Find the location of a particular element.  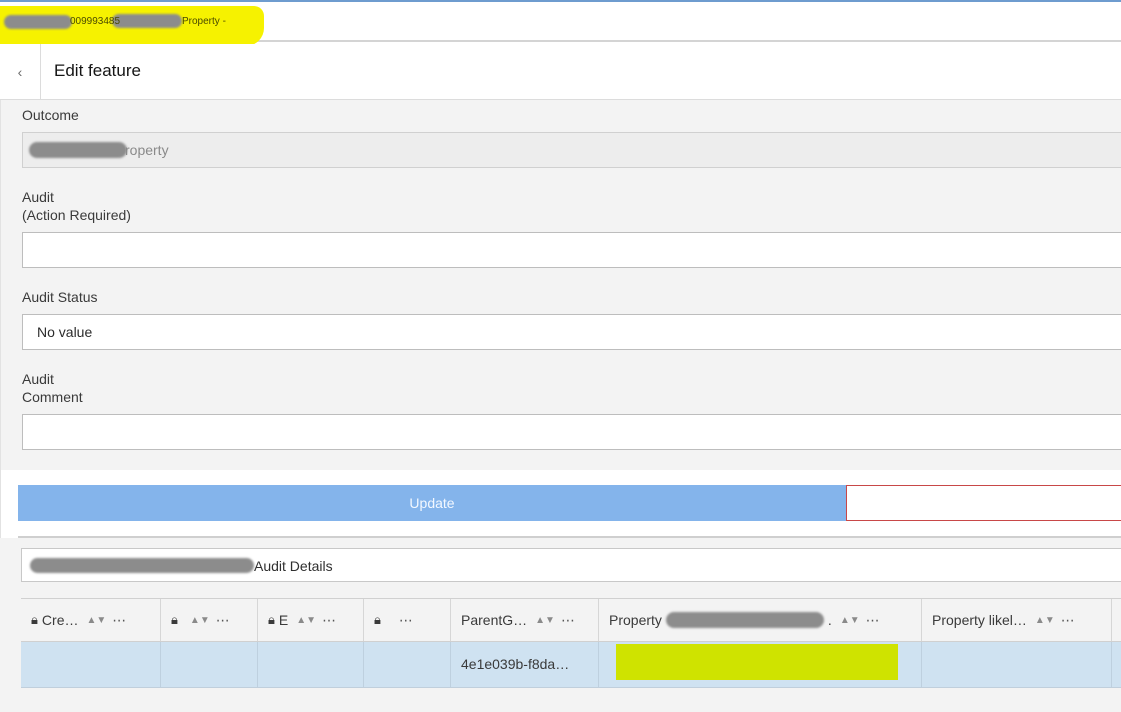

title-id-fragment: 009993485 is located at coordinates (95, 21).